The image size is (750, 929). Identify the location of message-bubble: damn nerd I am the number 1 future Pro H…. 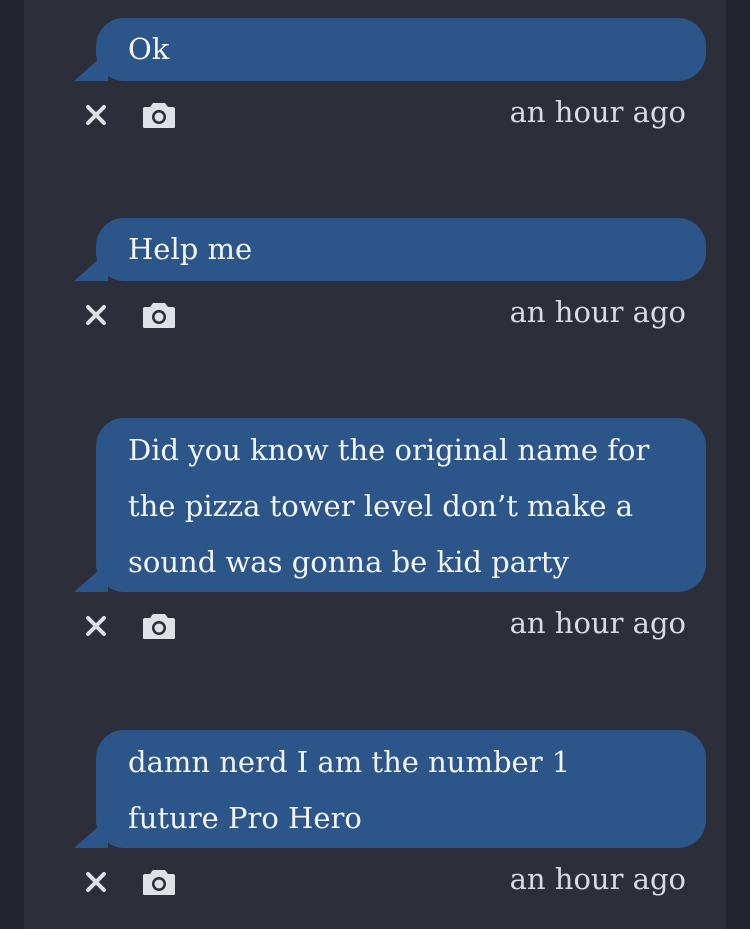
(401, 789).